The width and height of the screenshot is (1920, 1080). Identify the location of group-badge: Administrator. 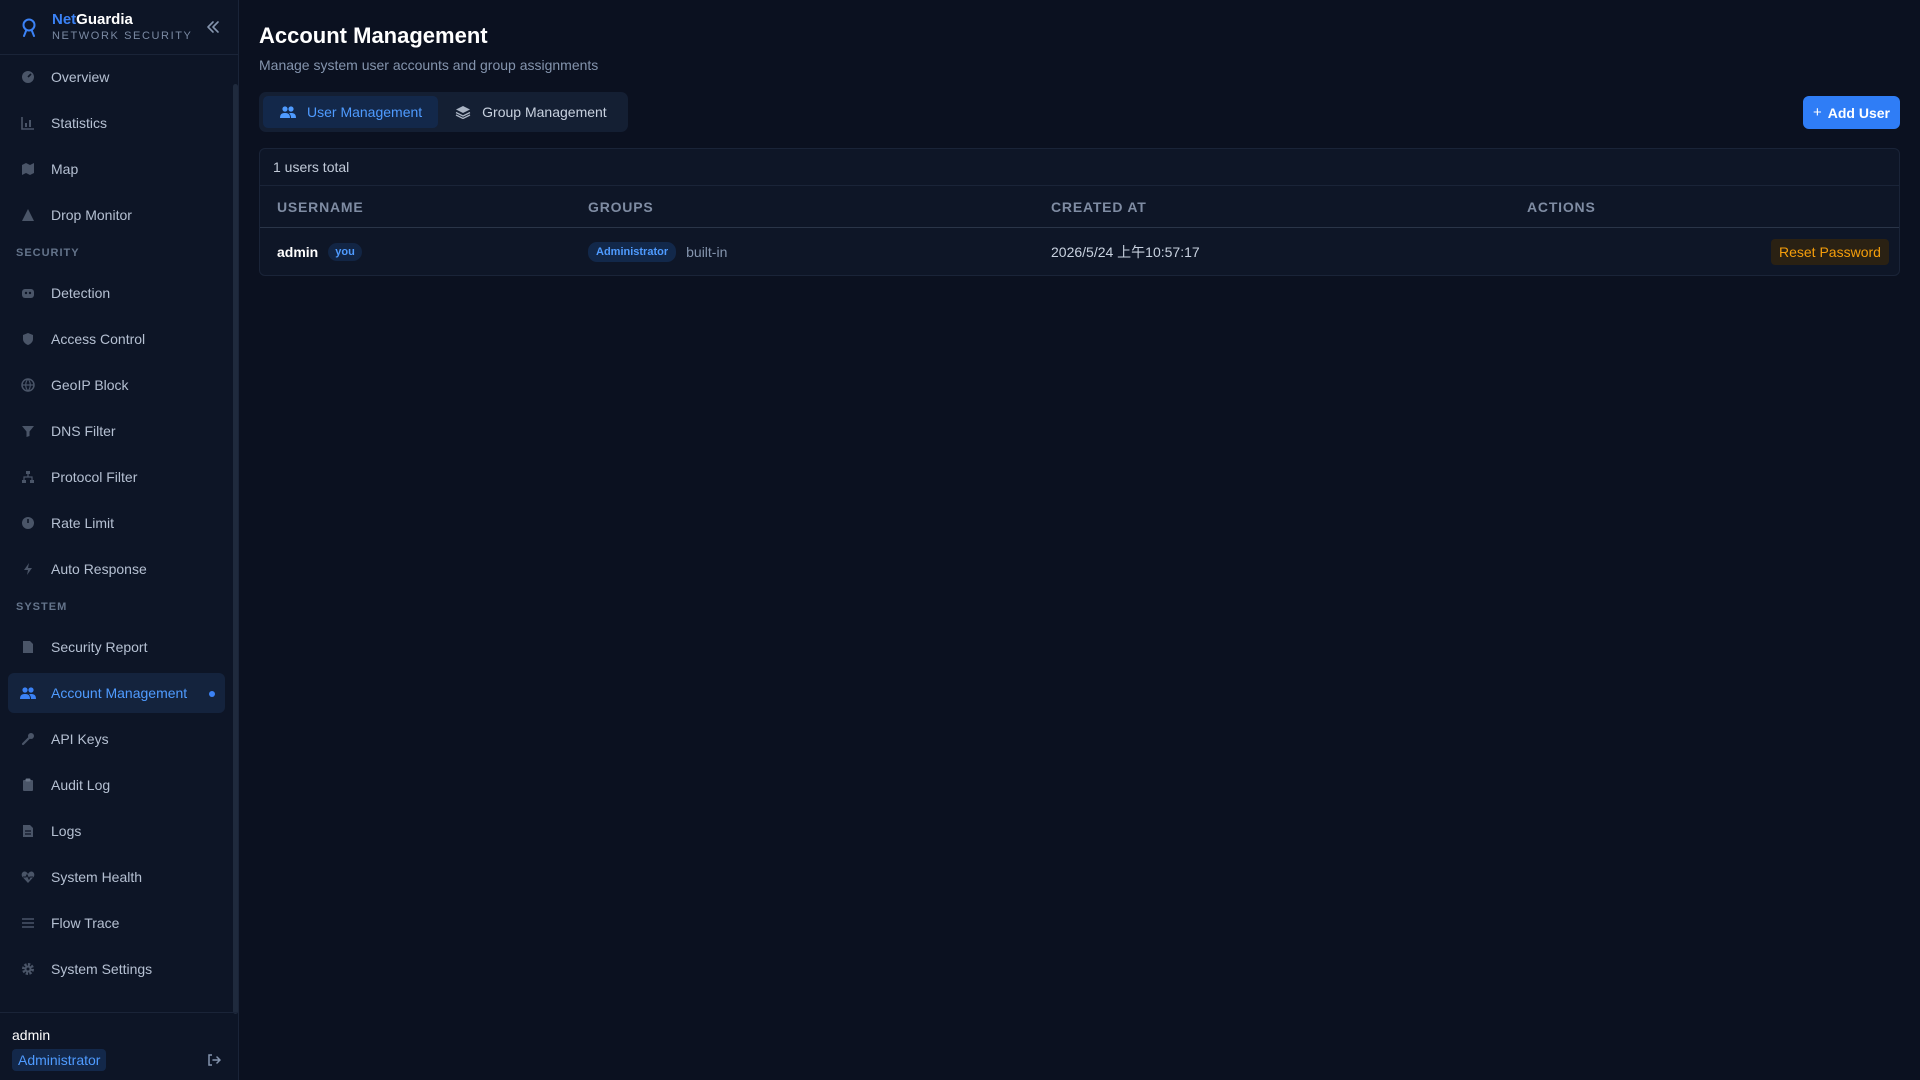
(632, 252).